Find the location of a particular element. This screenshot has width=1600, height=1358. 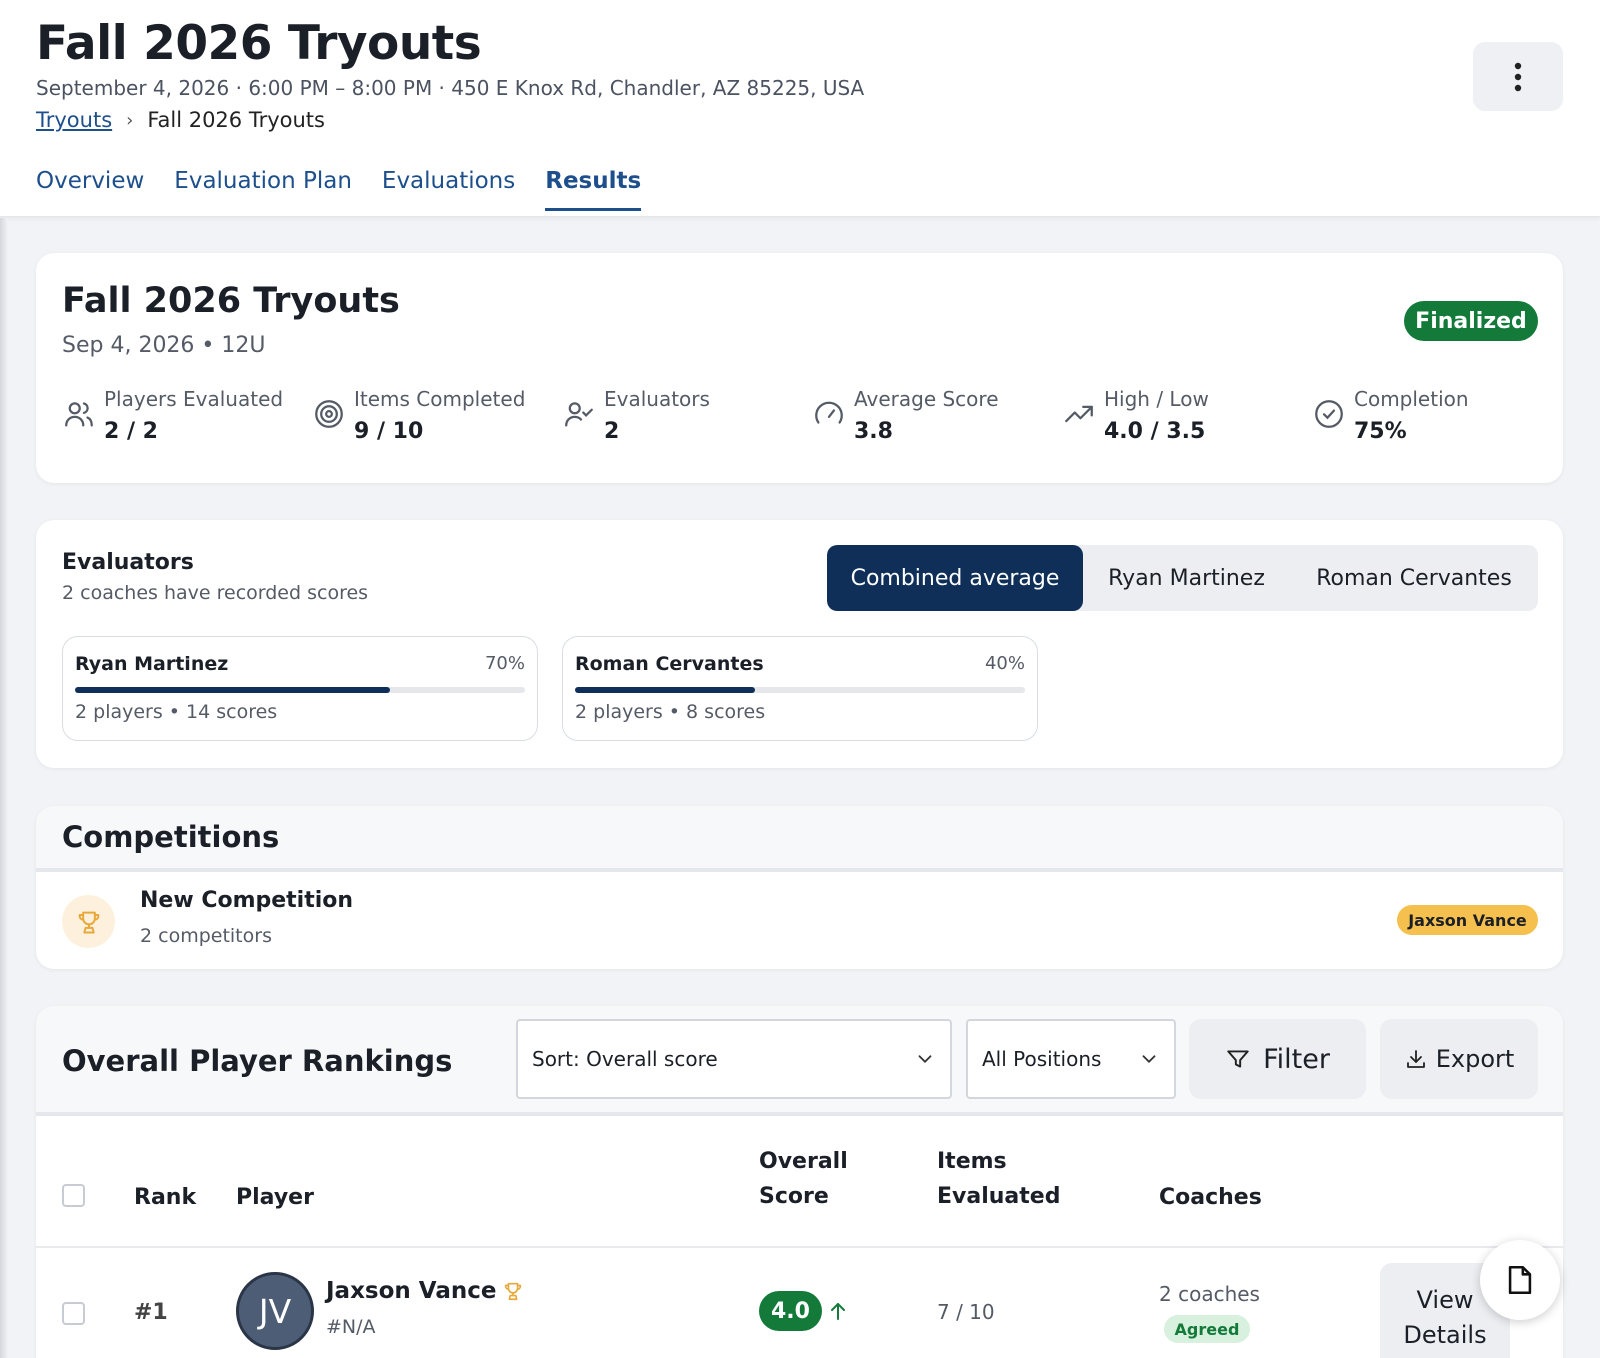

gauge-icon is located at coordinates (829, 412).